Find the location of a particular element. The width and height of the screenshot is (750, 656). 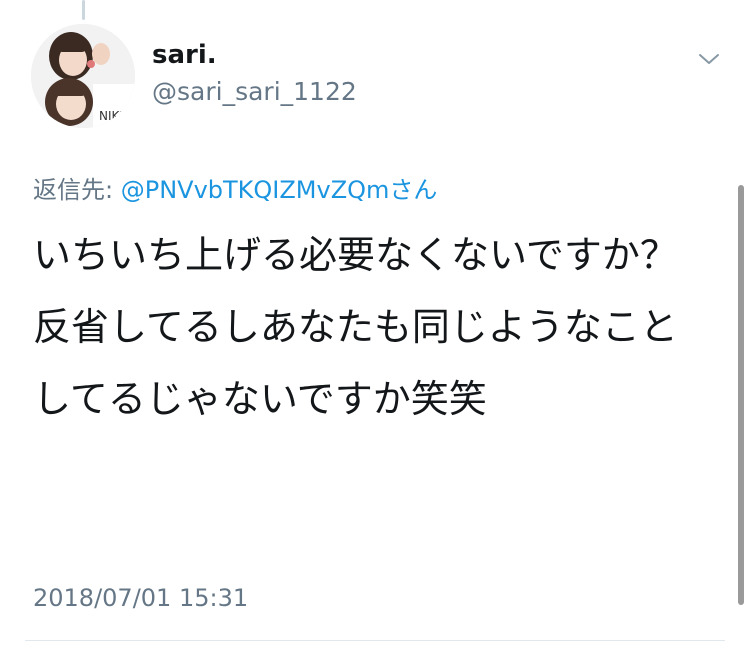

chevron-down-icon is located at coordinates (709, 59).